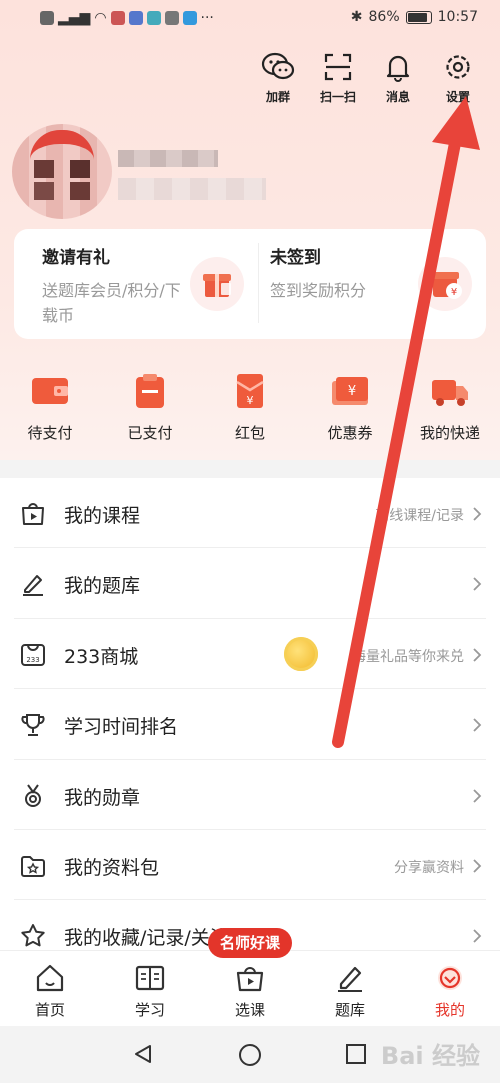 This screenshot has height=1083, width=500. I want to click on paid-button: 已支付, so click(150, 406).